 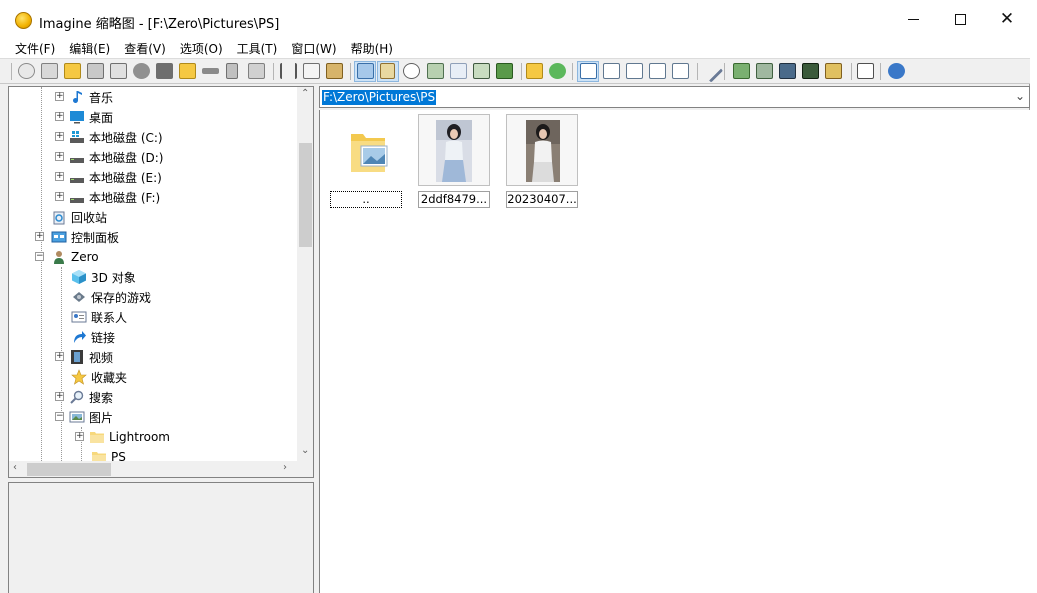 What do you see at coordinates (810, 71) in the screenshot?
I see `film-icon` at bounding box center [810, 71].